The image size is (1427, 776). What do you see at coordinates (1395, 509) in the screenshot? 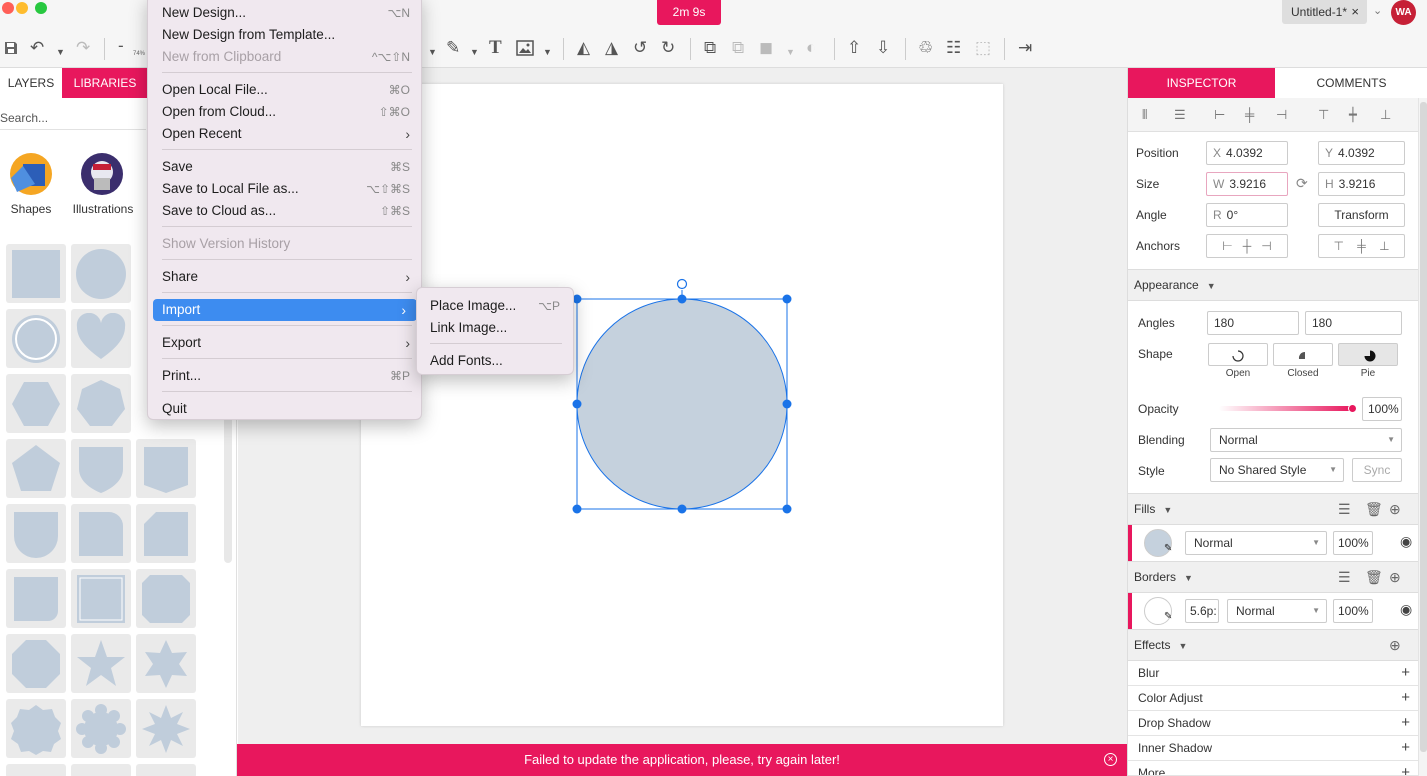
I see `add-fill-icon: ⊕` at bounding box center [1395, 509].